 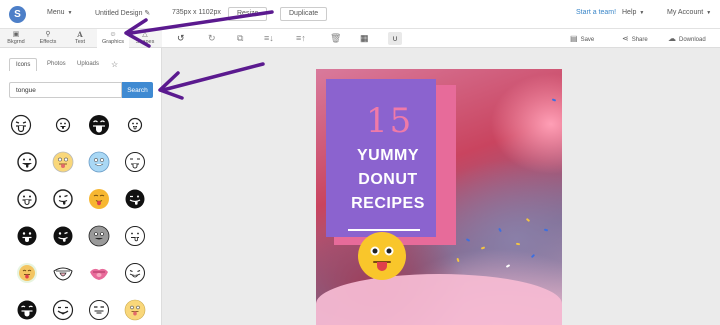 What do you see at coordinates (48, 34) in the screenshot?
I see `wand-icon: ⚲` at bounding box center [48, 34].